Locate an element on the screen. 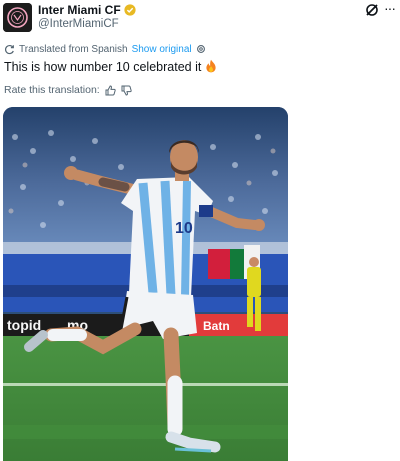 This screenshot has height=461, width=400. board-text-right: Batn is located at coordinates (216, 326).